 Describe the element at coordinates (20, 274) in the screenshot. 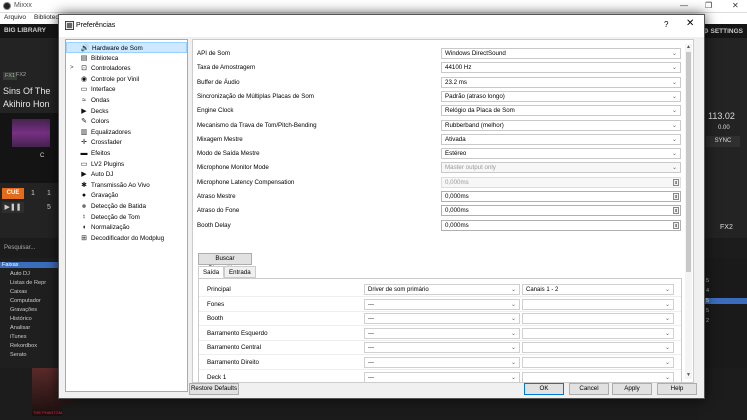

I see `sidebar-item-autodj: Auto DJ` at that location.